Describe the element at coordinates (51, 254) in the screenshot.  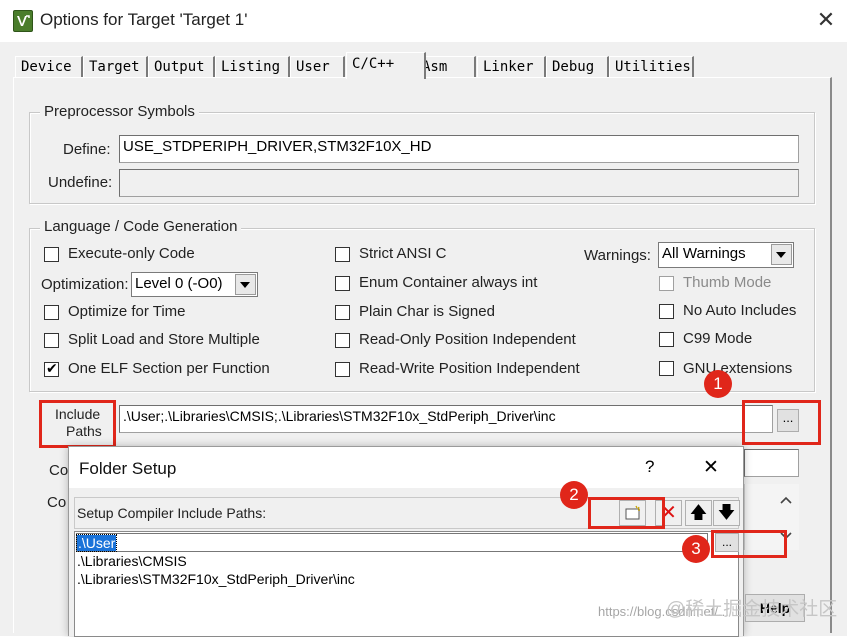
I see `execute-only-checkbox` at that location.